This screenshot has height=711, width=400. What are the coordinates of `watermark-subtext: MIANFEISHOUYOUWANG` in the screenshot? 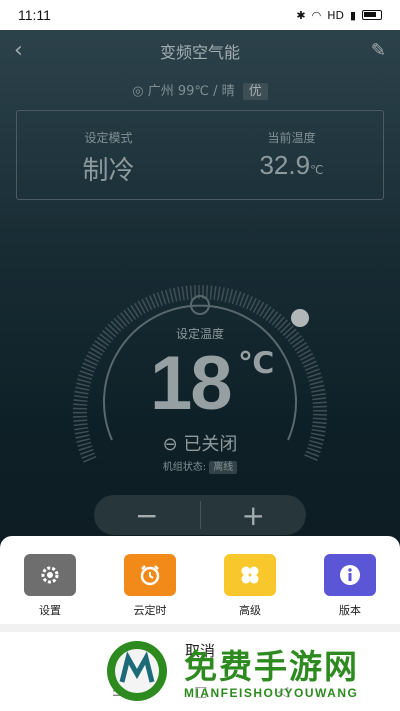 It's located at (271, 693).